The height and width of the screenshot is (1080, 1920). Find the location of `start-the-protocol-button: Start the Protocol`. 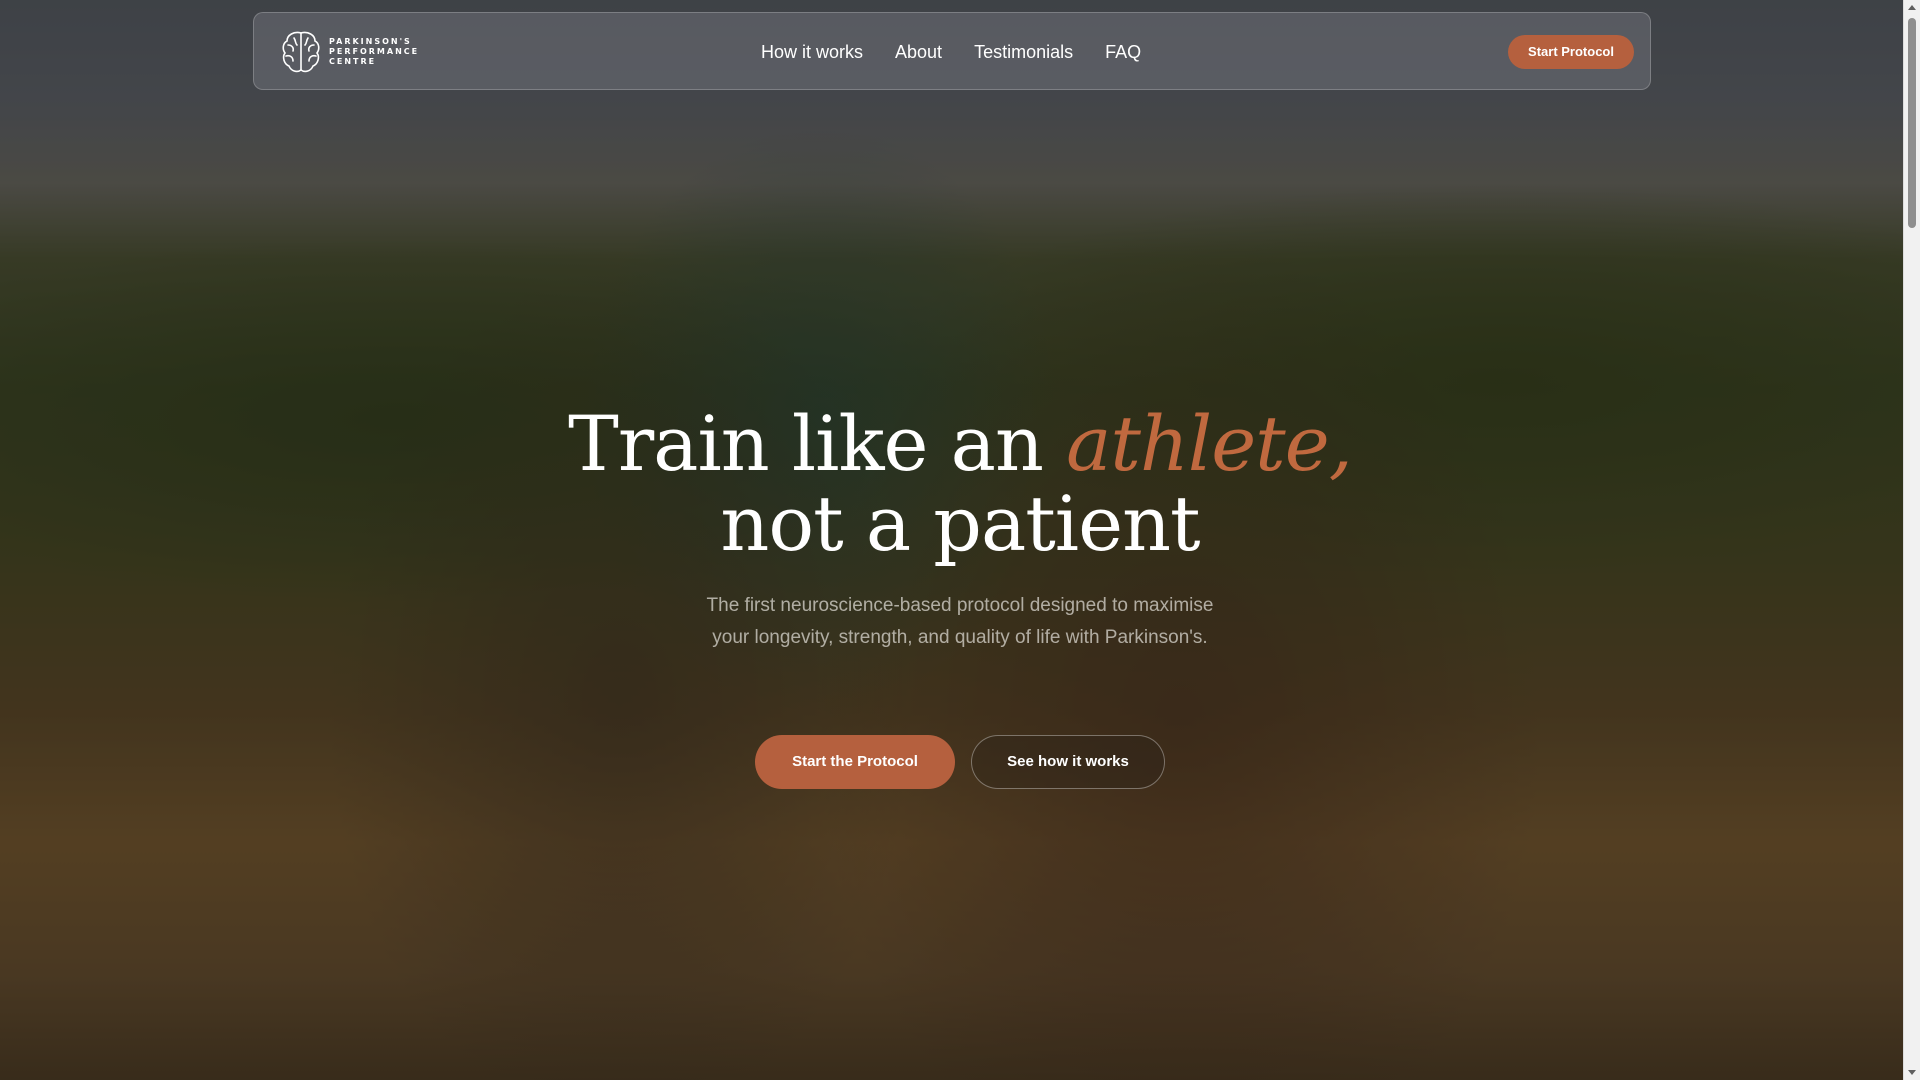

start-the-protocol-button: Start the Protocol is located at coordinates (855, 762).